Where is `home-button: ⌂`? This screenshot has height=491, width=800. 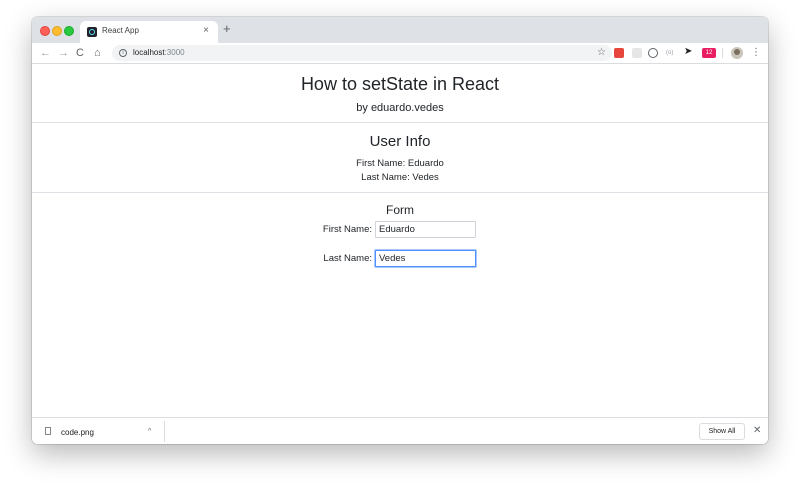 home-button: ⌂ is located at coordinates (97, 53).